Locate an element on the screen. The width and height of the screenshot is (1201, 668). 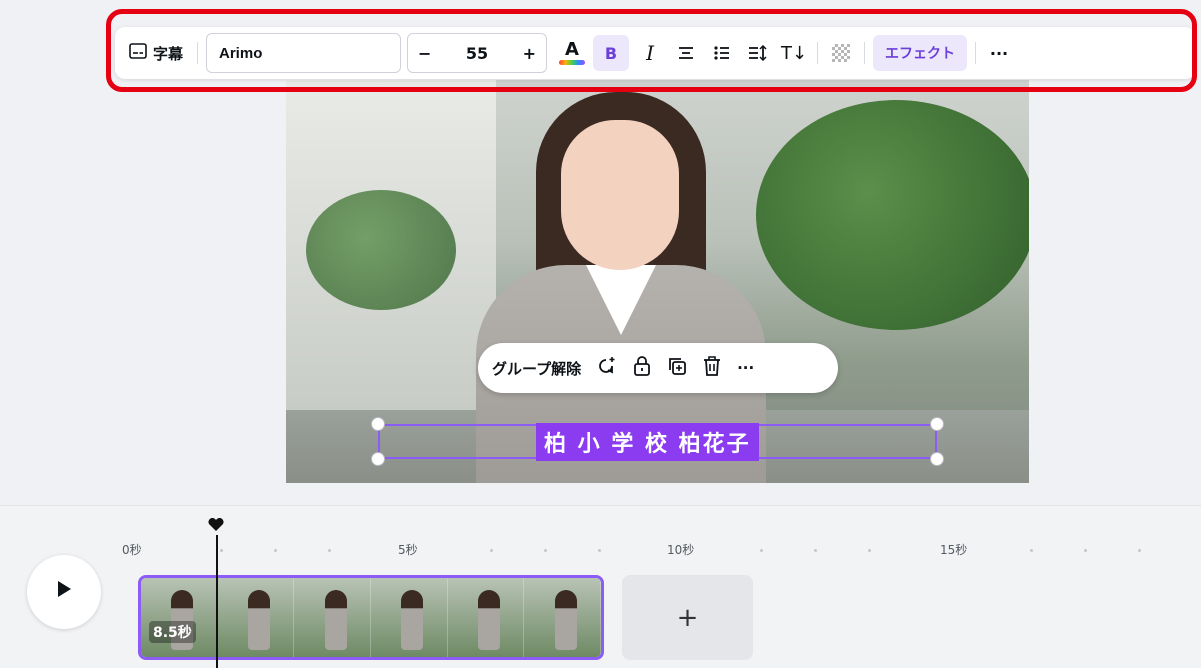
transparency-button is located at coordinates (841, 53).